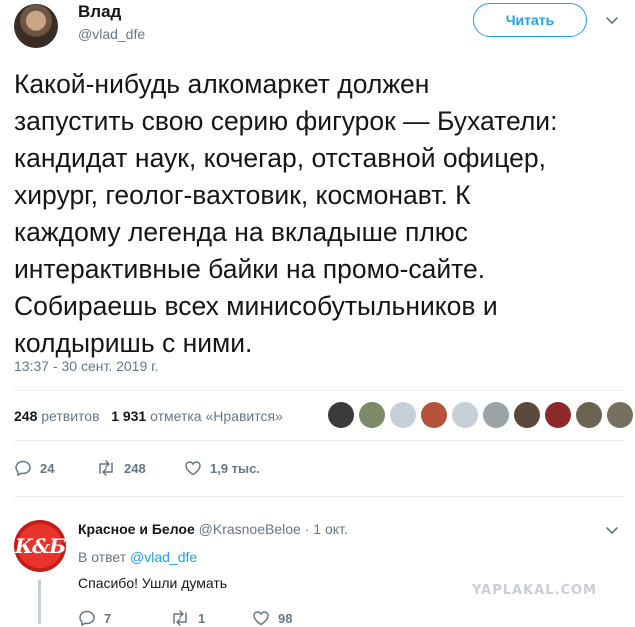 The image size is (635, 627). What do you see at coordinates (534, 590) in the screenshot?
I see `watermark: YAPLAKAL.COM` at bounding box center [534, 590].